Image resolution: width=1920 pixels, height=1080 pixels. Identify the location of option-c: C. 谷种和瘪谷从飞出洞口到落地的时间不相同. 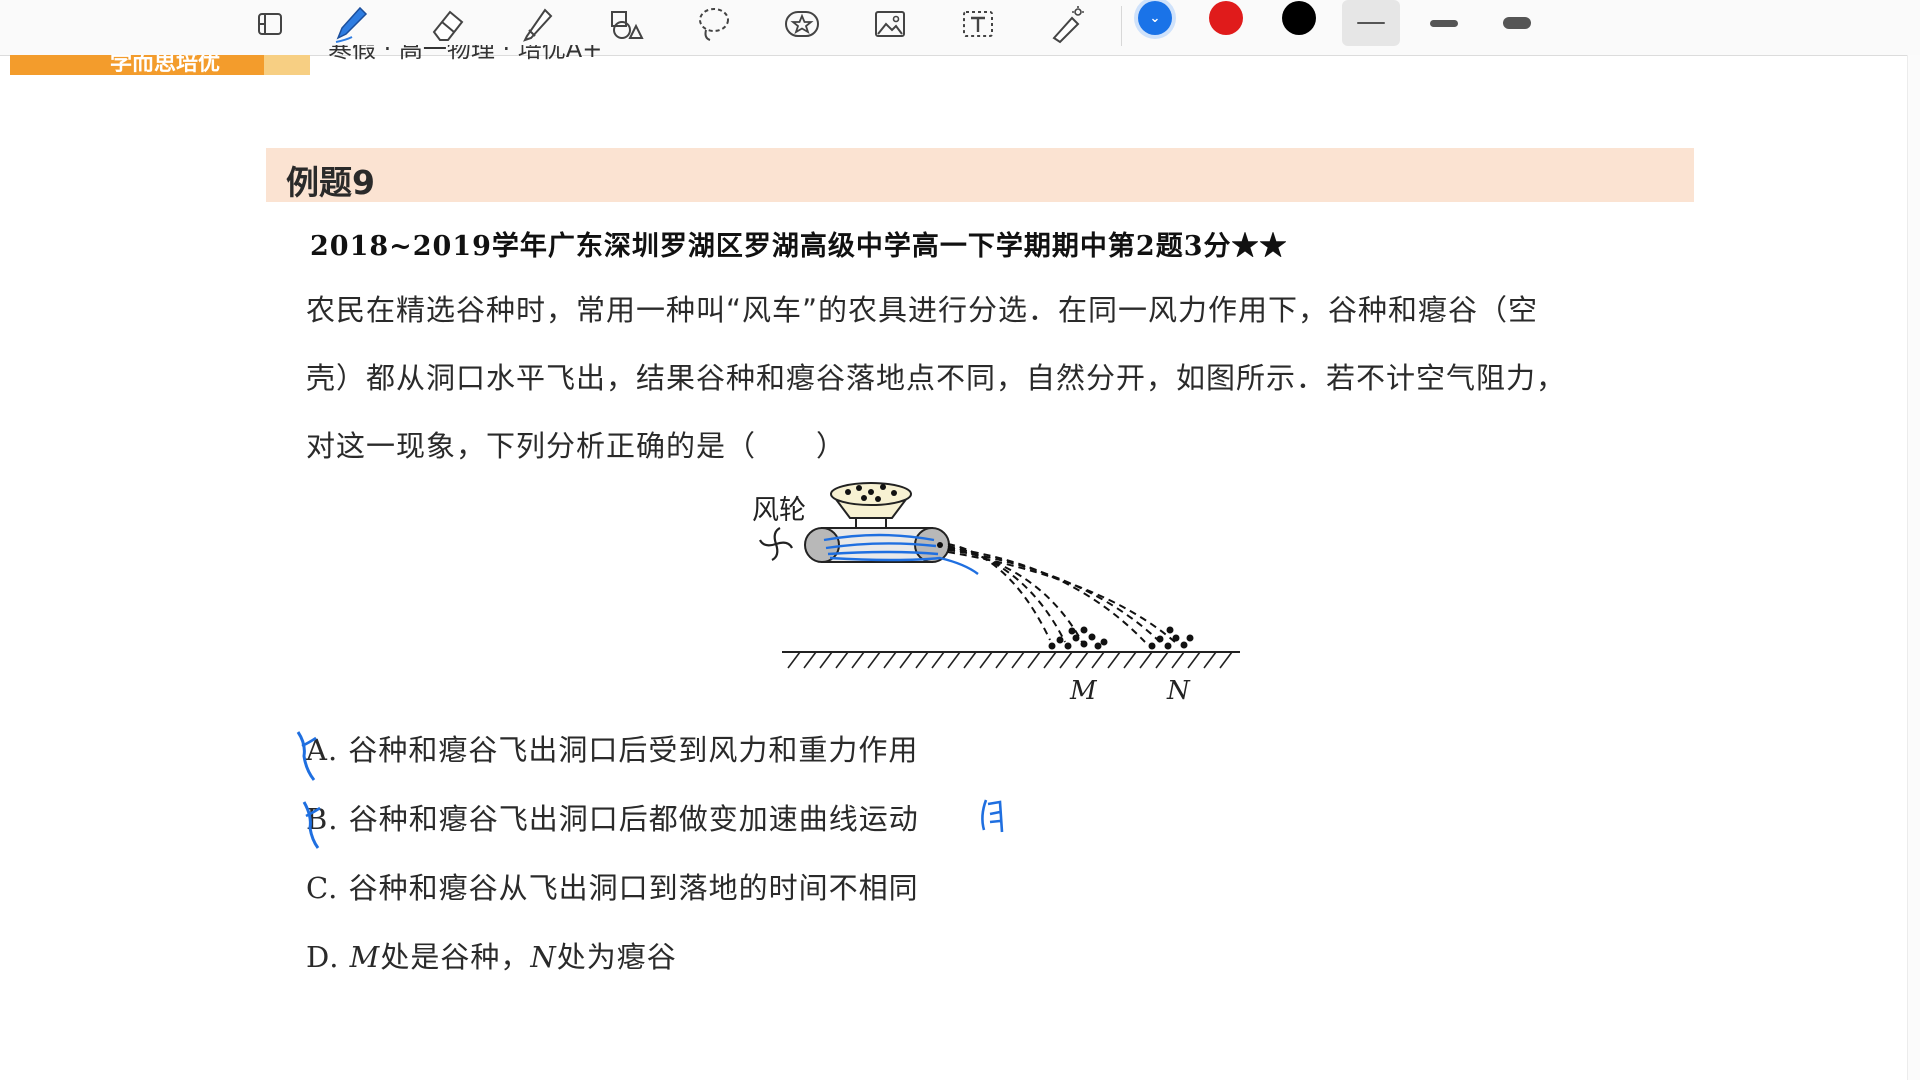
(612, 886).